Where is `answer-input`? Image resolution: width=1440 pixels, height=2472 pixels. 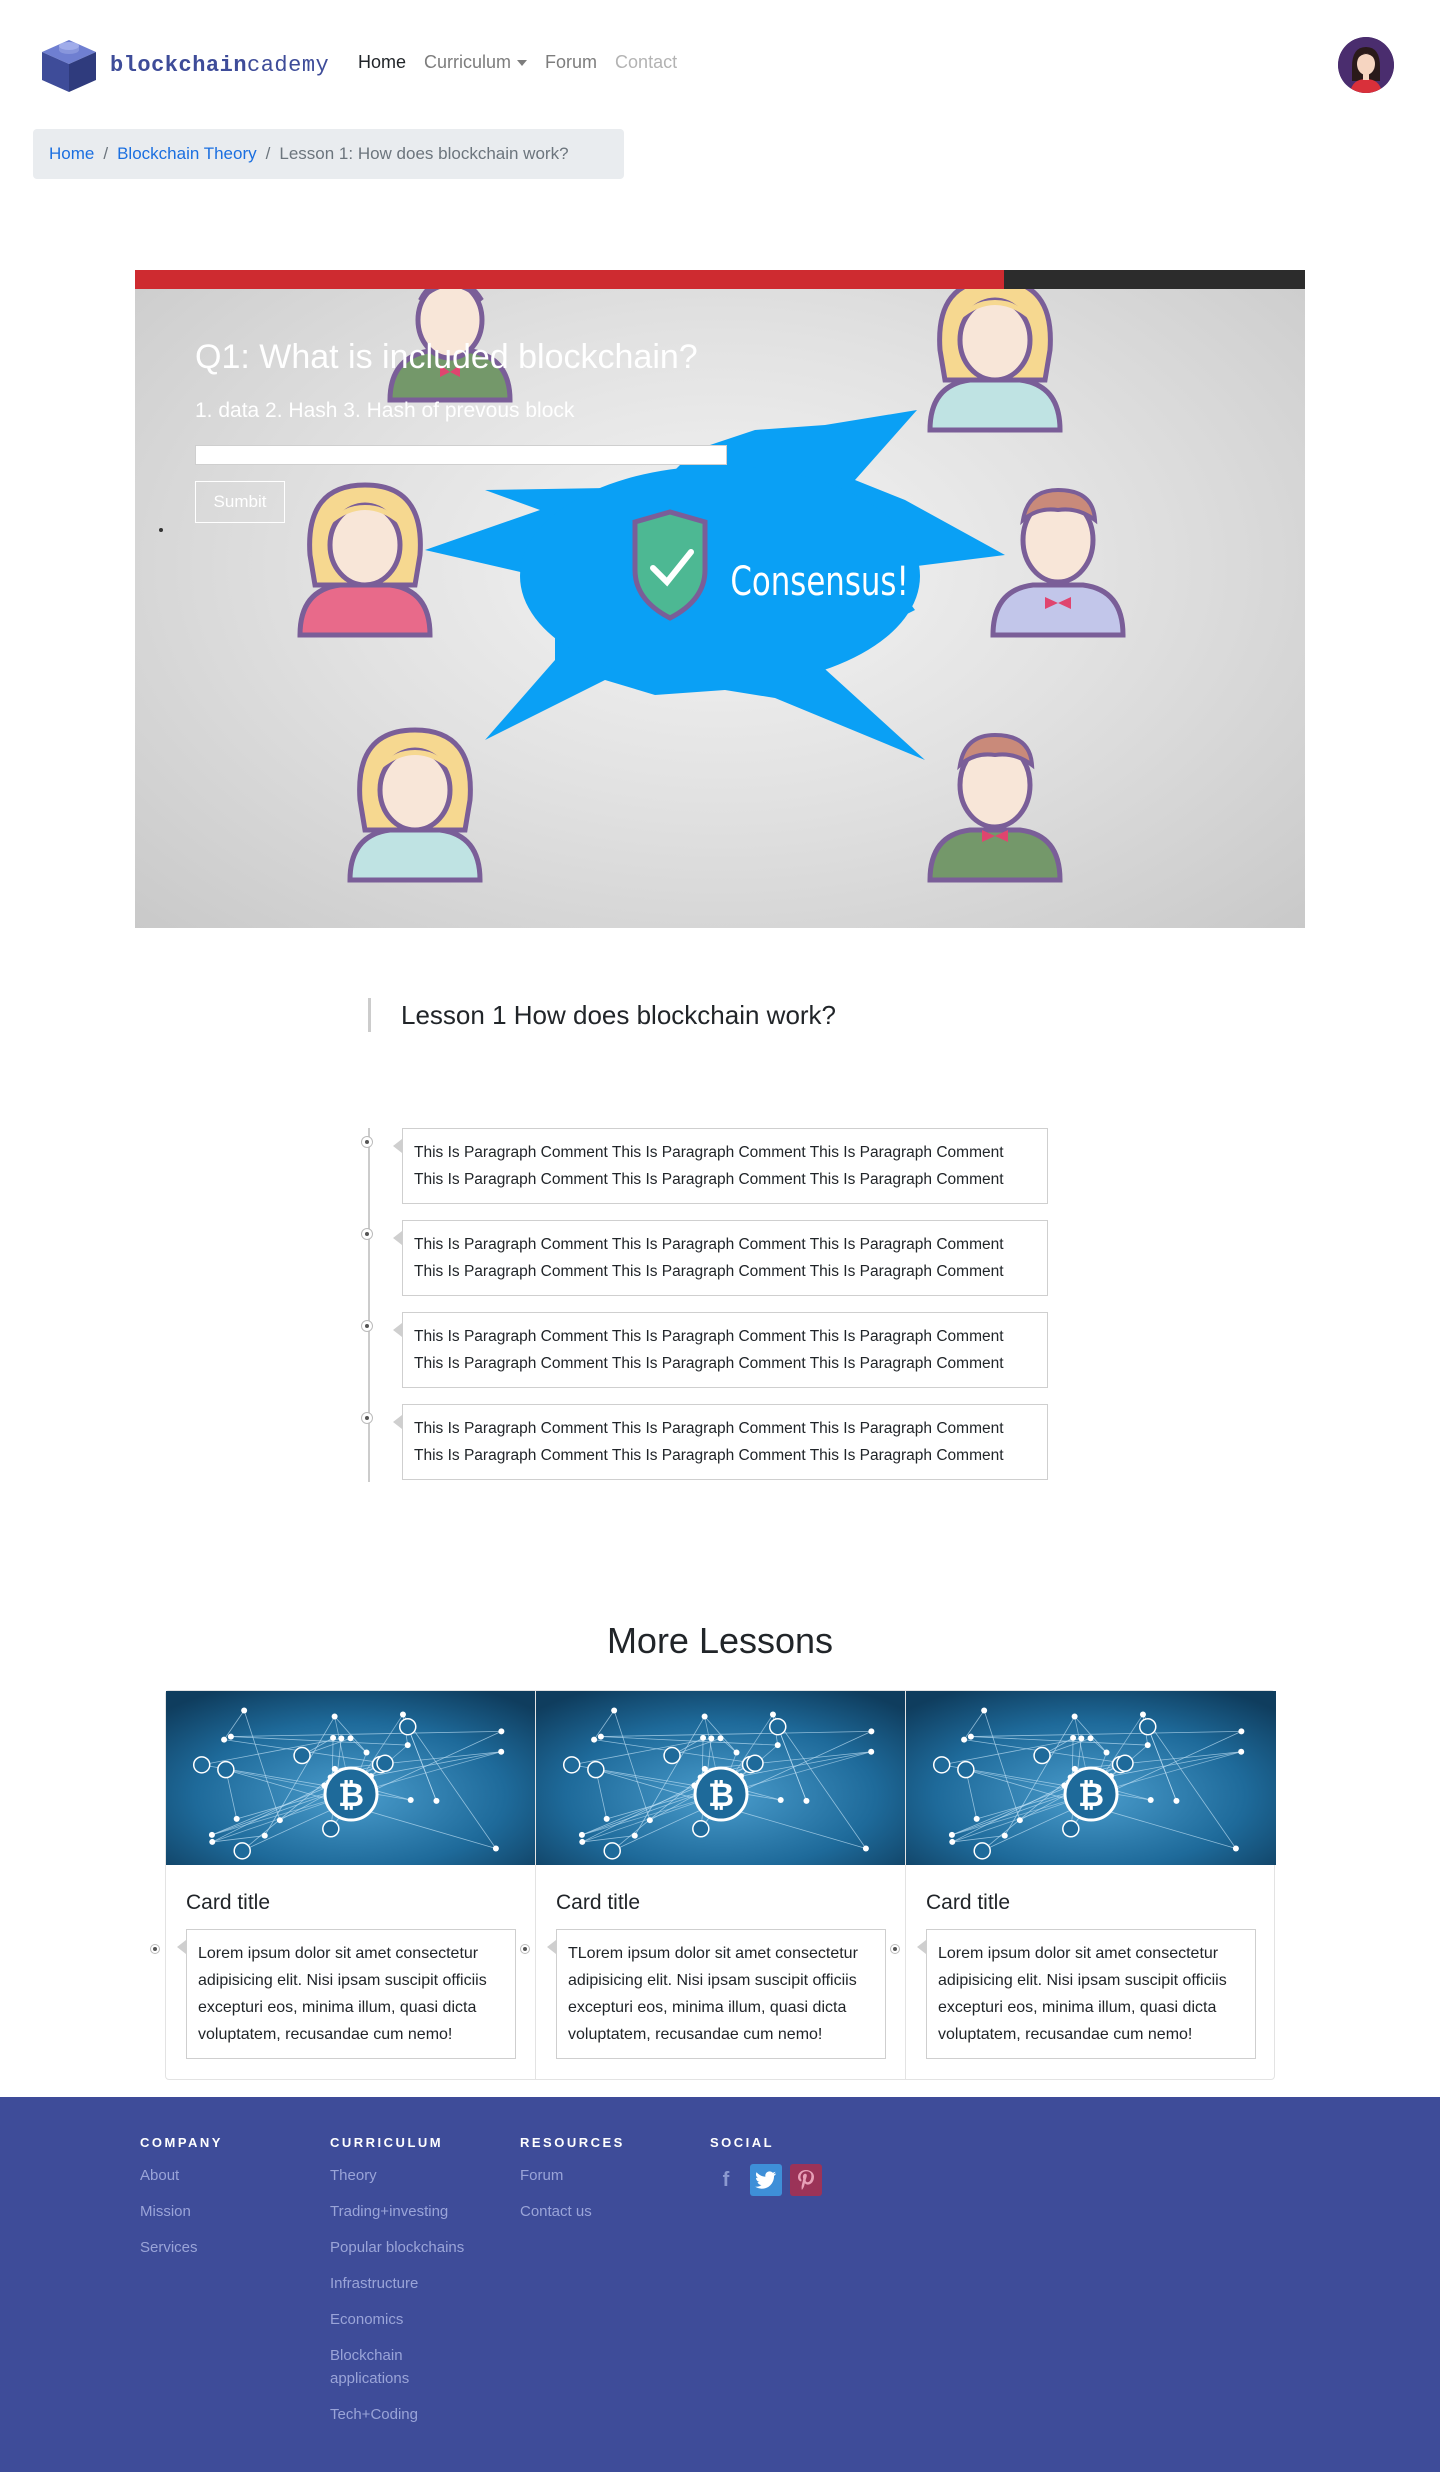 answer-input is located at coordinates (461, 455).